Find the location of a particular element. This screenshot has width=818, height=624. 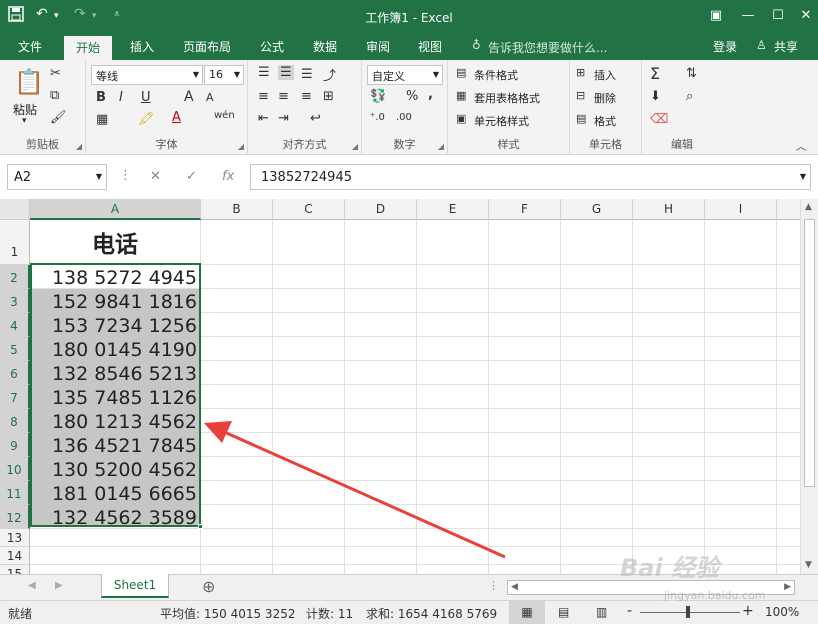

tab-review: 审阅 is located at coordinates (378, 46).